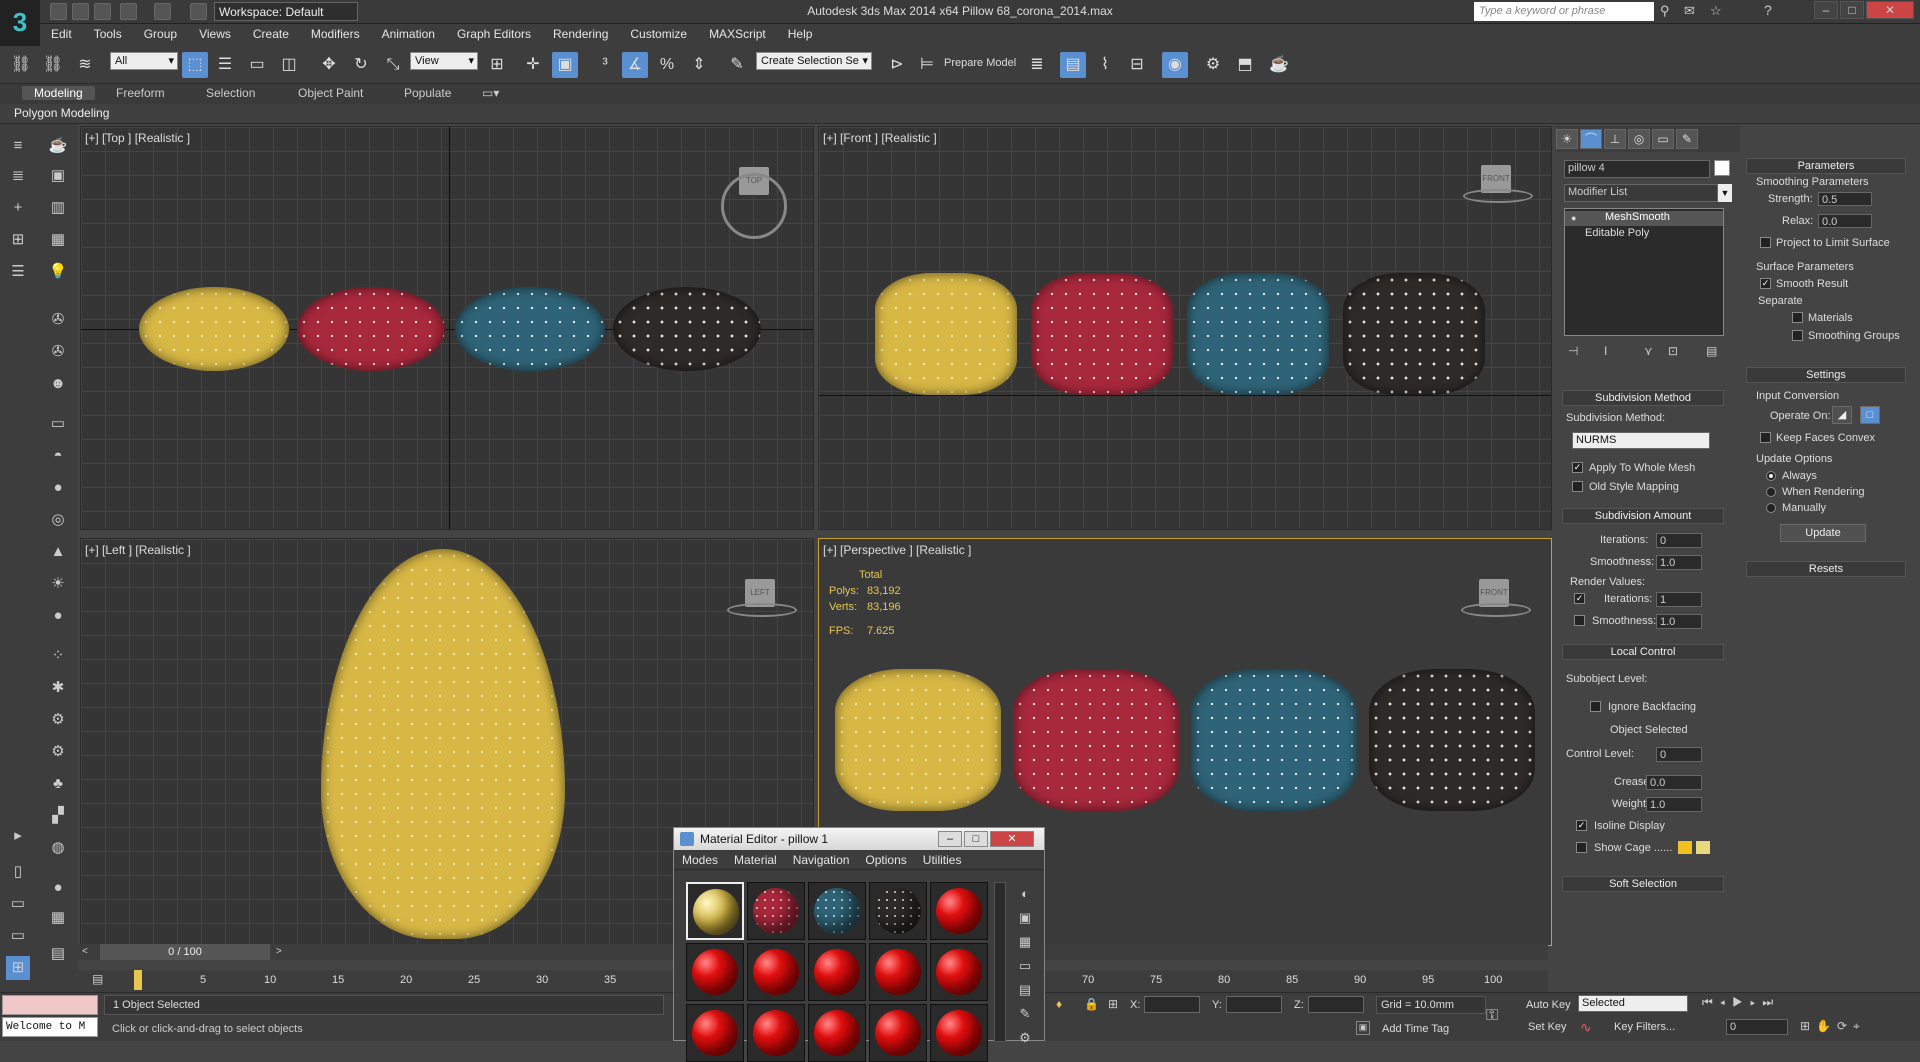  What do you see at coordinates (18, 272) in the screenshot?
I see `filter-icon: ☰` at bounding box center [18, 272].